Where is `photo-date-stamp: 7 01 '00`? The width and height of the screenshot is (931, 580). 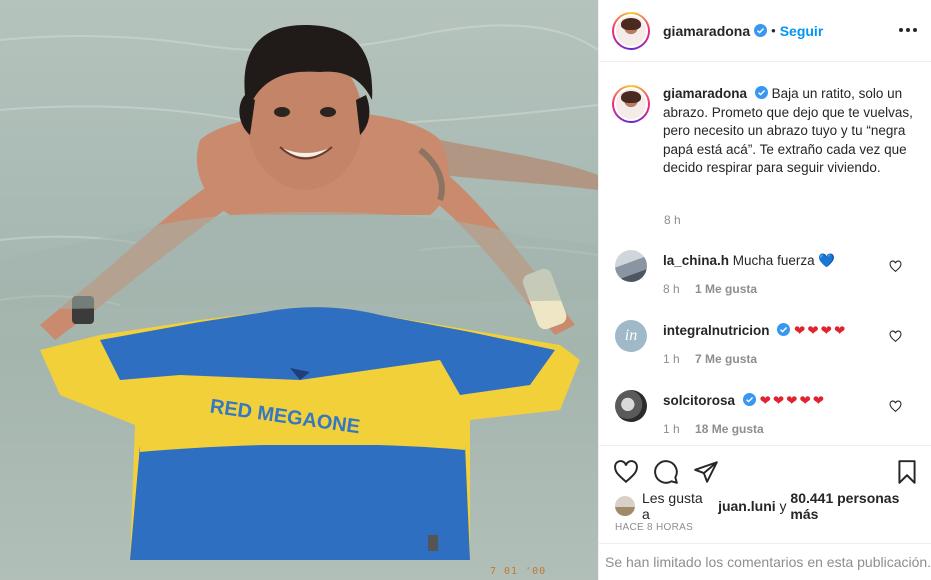 photo-date-stamp: 7 01 '00 is located at coordinates (518, 571).